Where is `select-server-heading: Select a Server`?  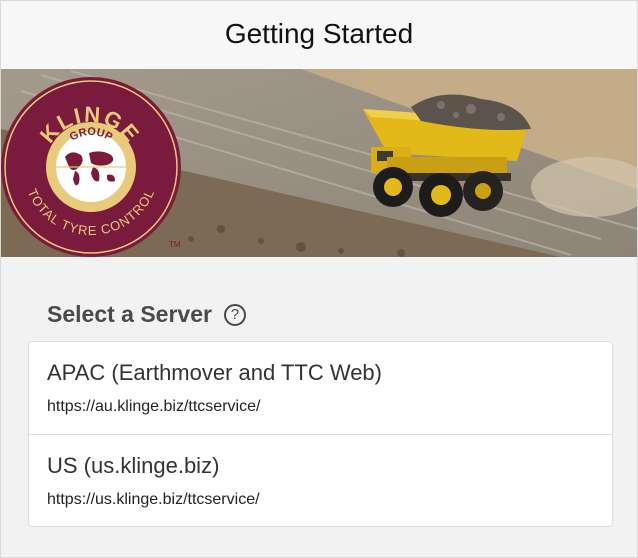
select-server-heading: Select a Server is located at coordinates (129, 314).